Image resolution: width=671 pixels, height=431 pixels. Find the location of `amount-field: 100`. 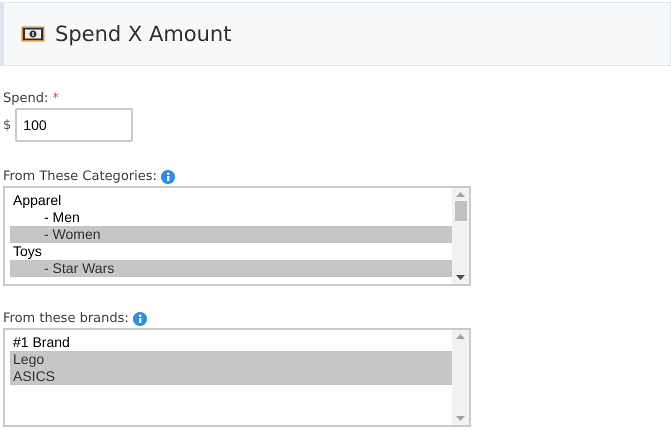

amount-field: 100 is located at coordinates (74, 125).